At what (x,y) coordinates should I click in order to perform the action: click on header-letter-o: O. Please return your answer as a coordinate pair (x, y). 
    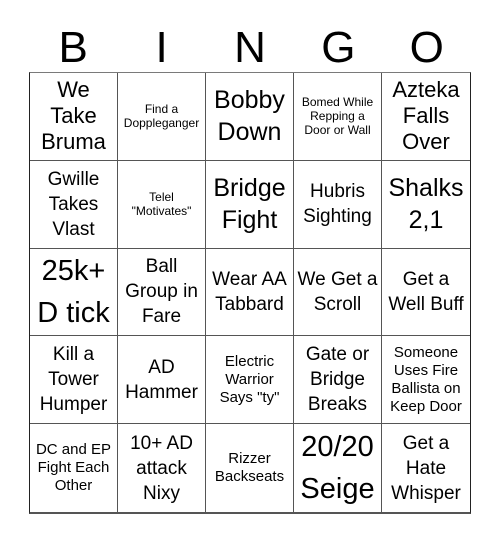
    Looking at the image, I should click on (426, 47).